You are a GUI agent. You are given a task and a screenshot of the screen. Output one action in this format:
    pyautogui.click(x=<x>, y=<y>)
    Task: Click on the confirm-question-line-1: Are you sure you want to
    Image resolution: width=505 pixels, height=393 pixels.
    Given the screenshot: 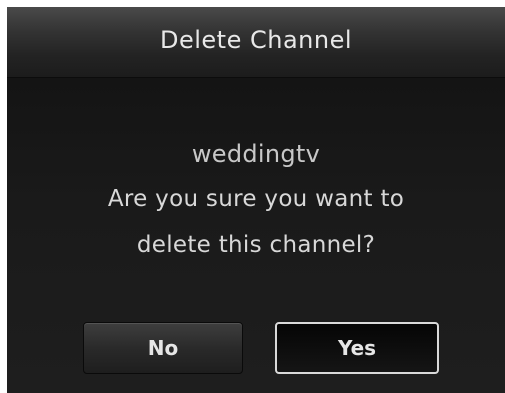 What is the action you would take?
    pyautogui.click(x=256, y=199)
    